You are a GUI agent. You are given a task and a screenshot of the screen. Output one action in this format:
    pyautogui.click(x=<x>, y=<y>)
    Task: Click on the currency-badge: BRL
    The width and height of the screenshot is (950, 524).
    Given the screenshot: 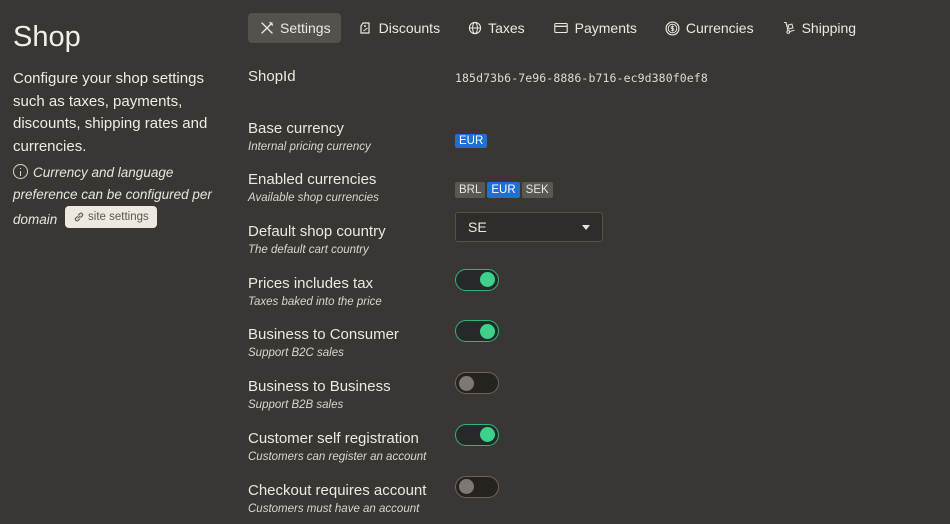 What is the action you would take?
    pyautogui.click(x=470, y=190)
    